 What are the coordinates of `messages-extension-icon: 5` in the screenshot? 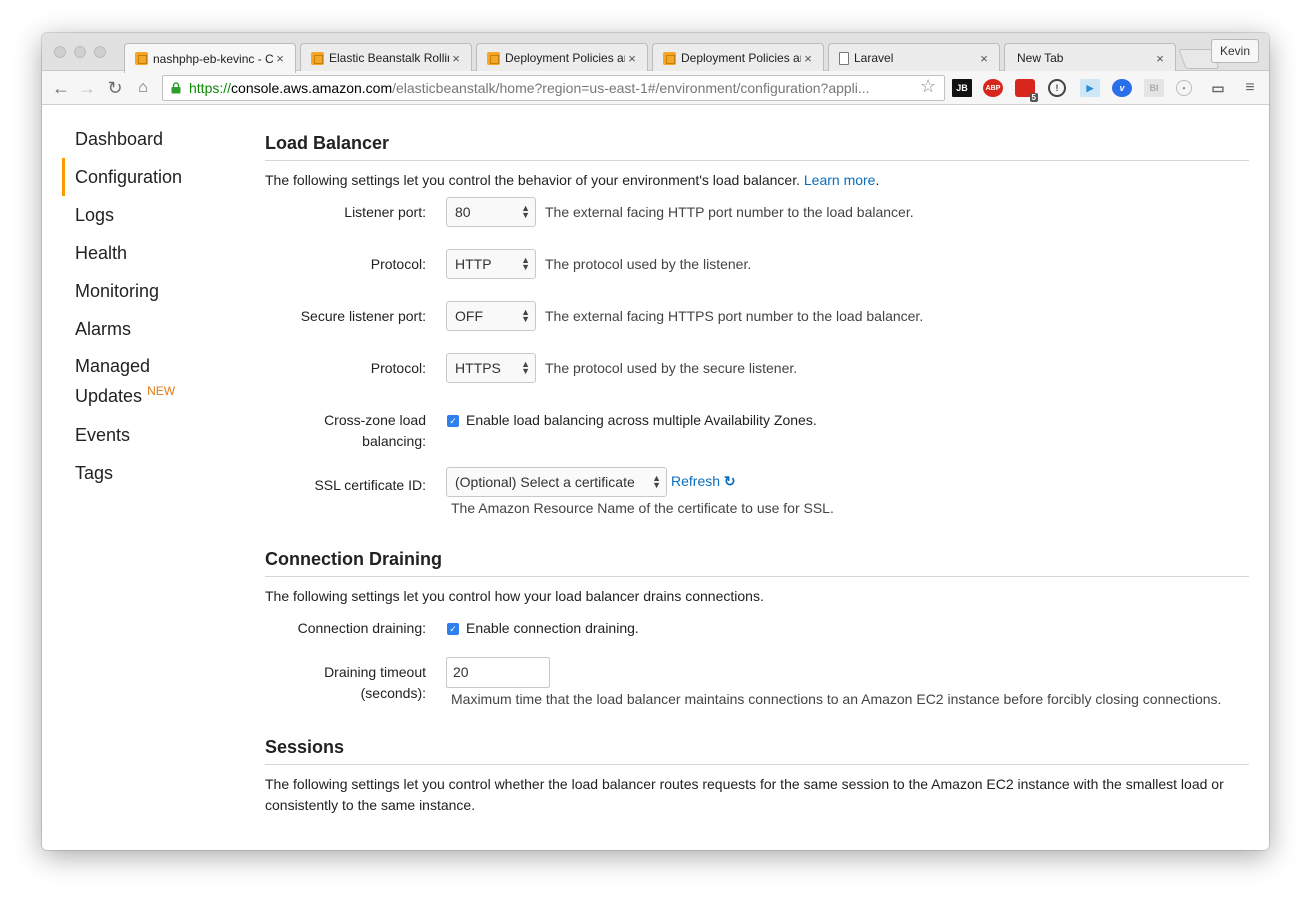 It's located at (1026, 90).